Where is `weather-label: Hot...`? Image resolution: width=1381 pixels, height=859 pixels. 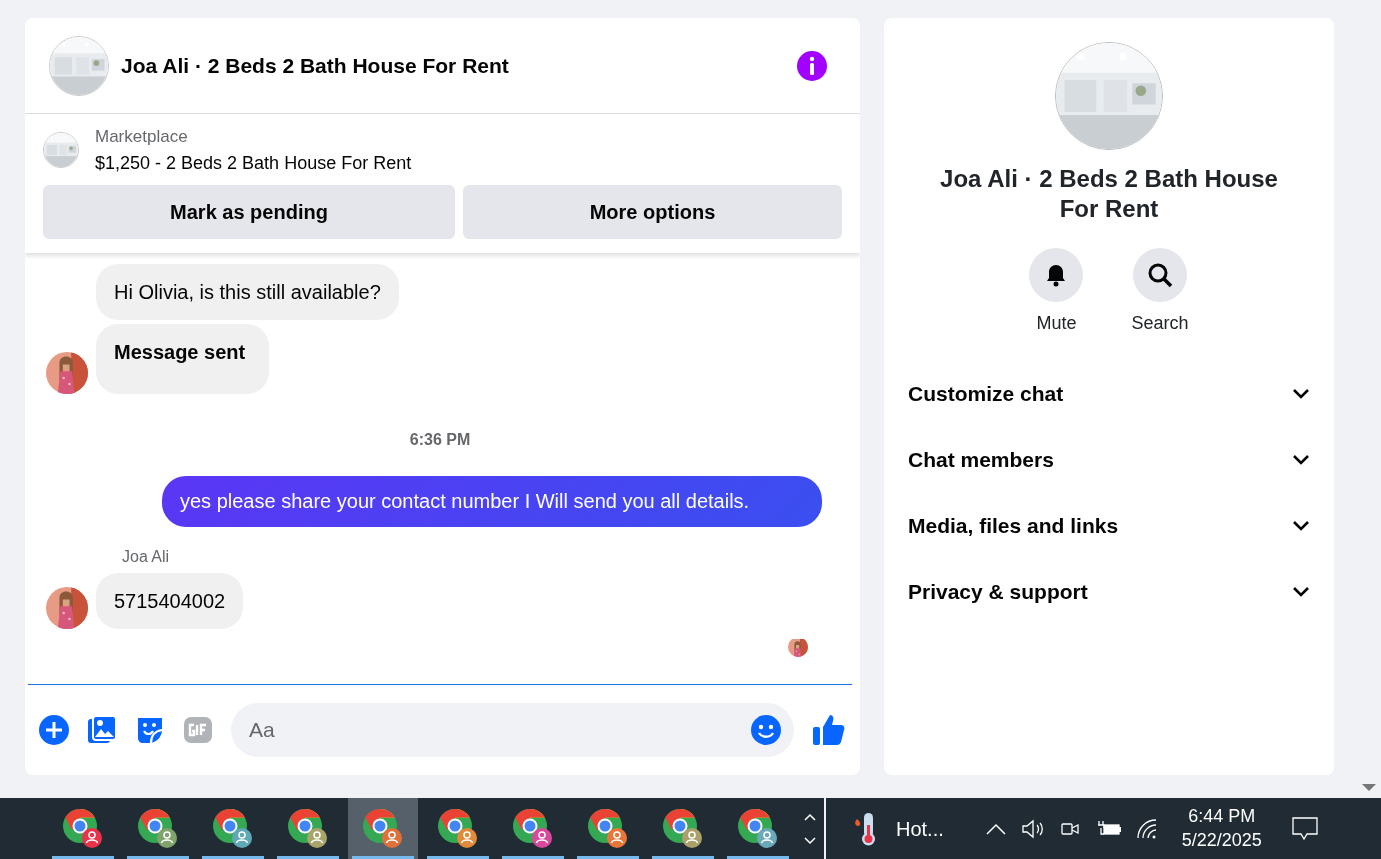
weather-label: Hot... is located at coordinates (920, 828).